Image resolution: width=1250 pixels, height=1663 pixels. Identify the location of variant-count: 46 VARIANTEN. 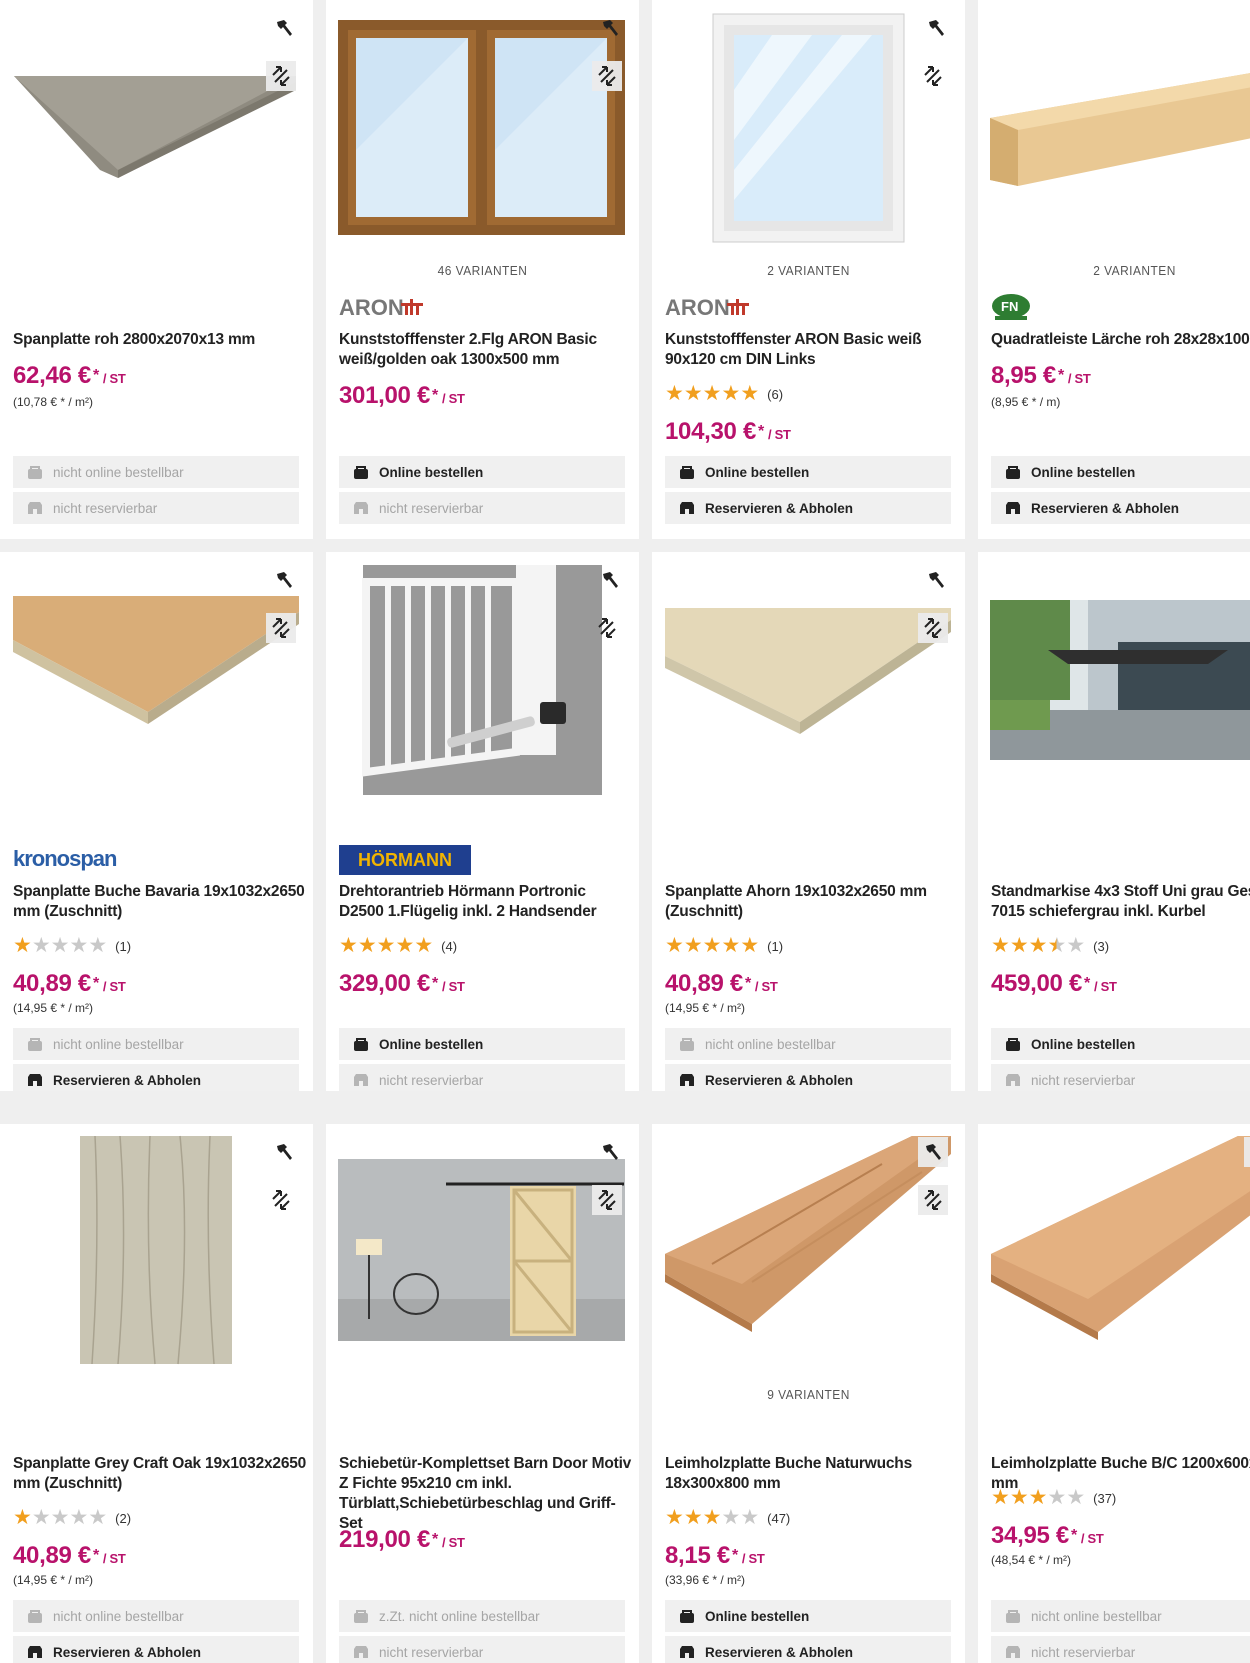
(482, 270).